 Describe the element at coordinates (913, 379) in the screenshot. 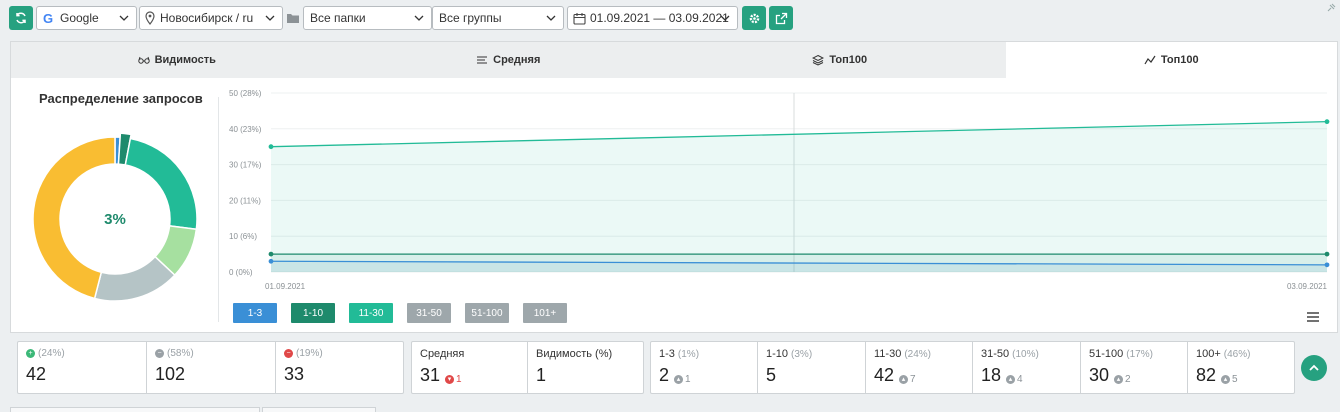

I see `stat-delta: 7` at that location.